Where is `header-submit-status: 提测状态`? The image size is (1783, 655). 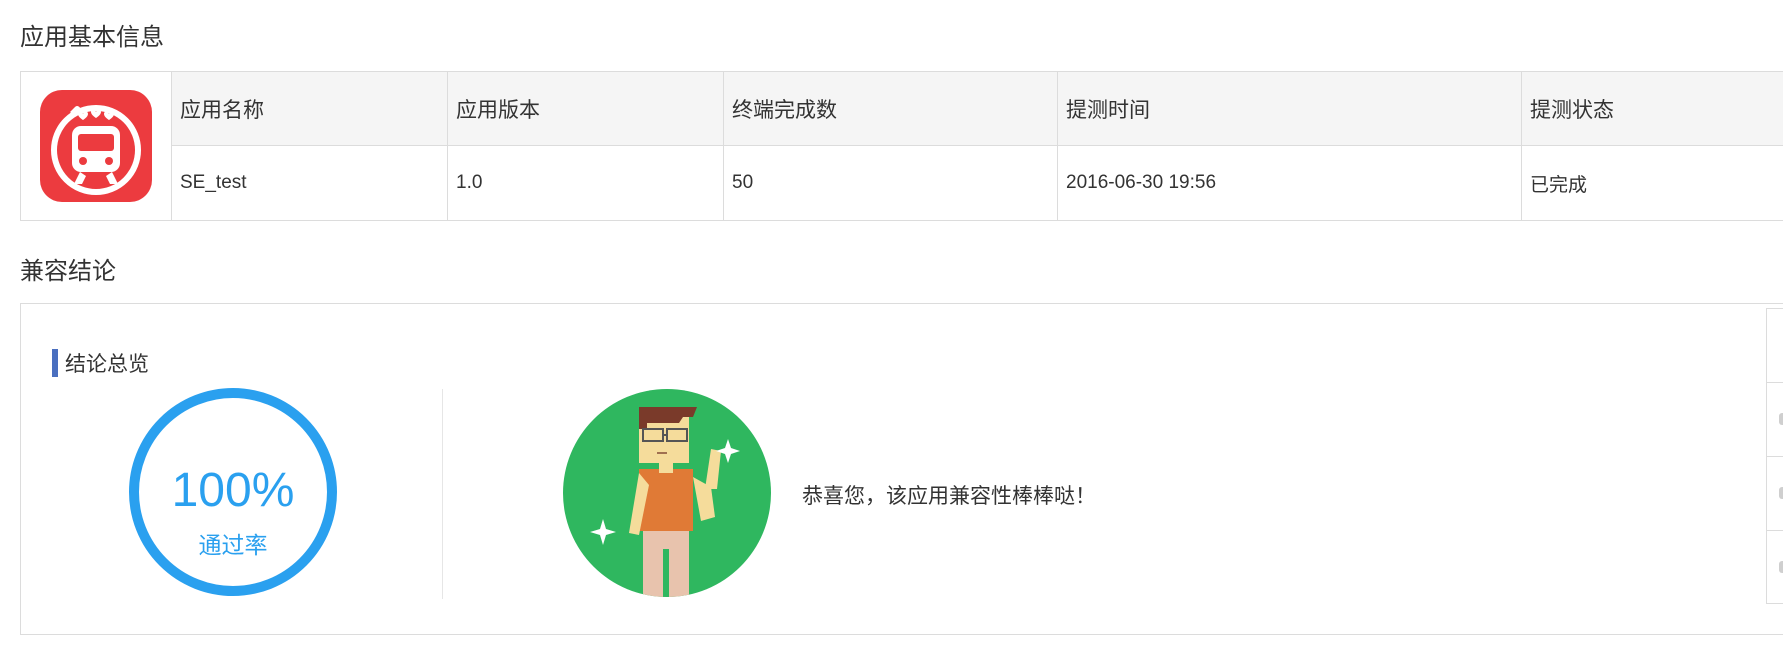 header-submit-status: 提测状态 is located at coordinates (1652, 109).